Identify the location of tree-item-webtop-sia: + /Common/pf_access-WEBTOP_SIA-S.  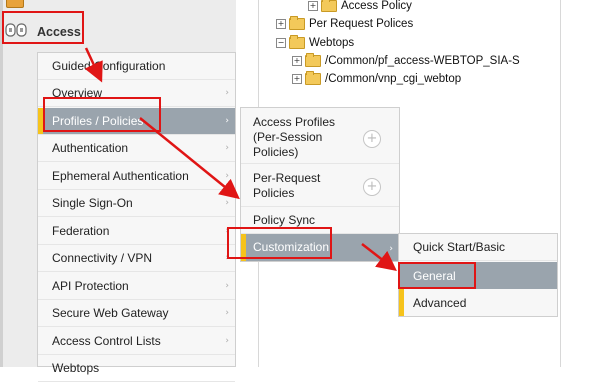
(426, 61).